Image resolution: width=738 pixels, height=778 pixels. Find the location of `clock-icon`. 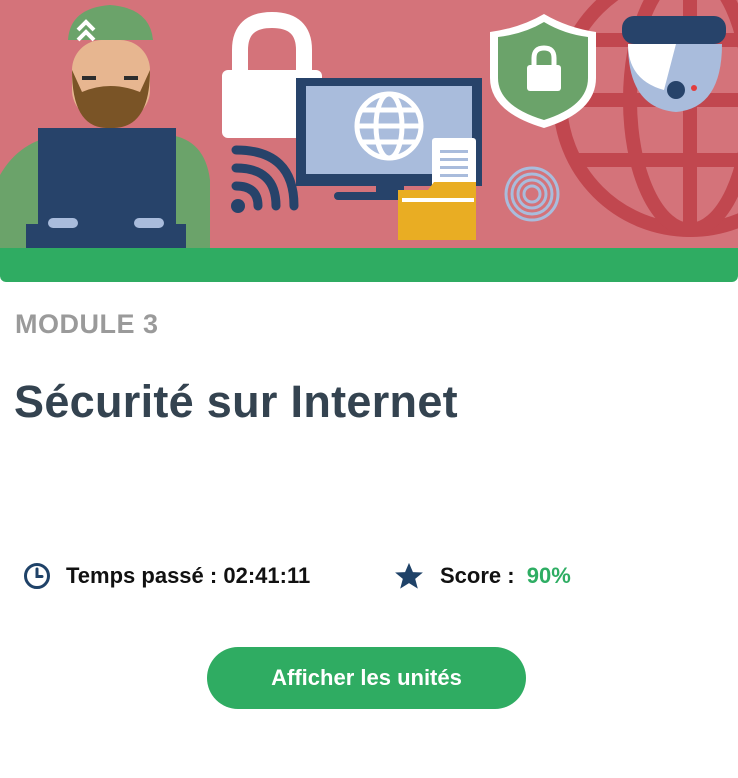

clock-icon is located at coordinates (37, 576).